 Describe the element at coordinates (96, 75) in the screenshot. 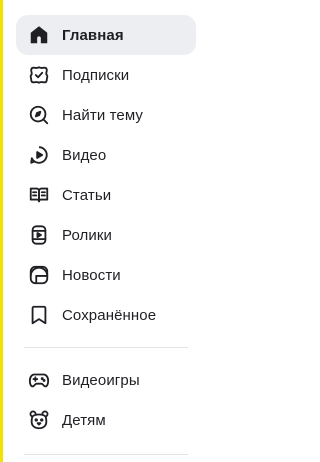

I see `sidebar-item-label: Подписки` at that location.